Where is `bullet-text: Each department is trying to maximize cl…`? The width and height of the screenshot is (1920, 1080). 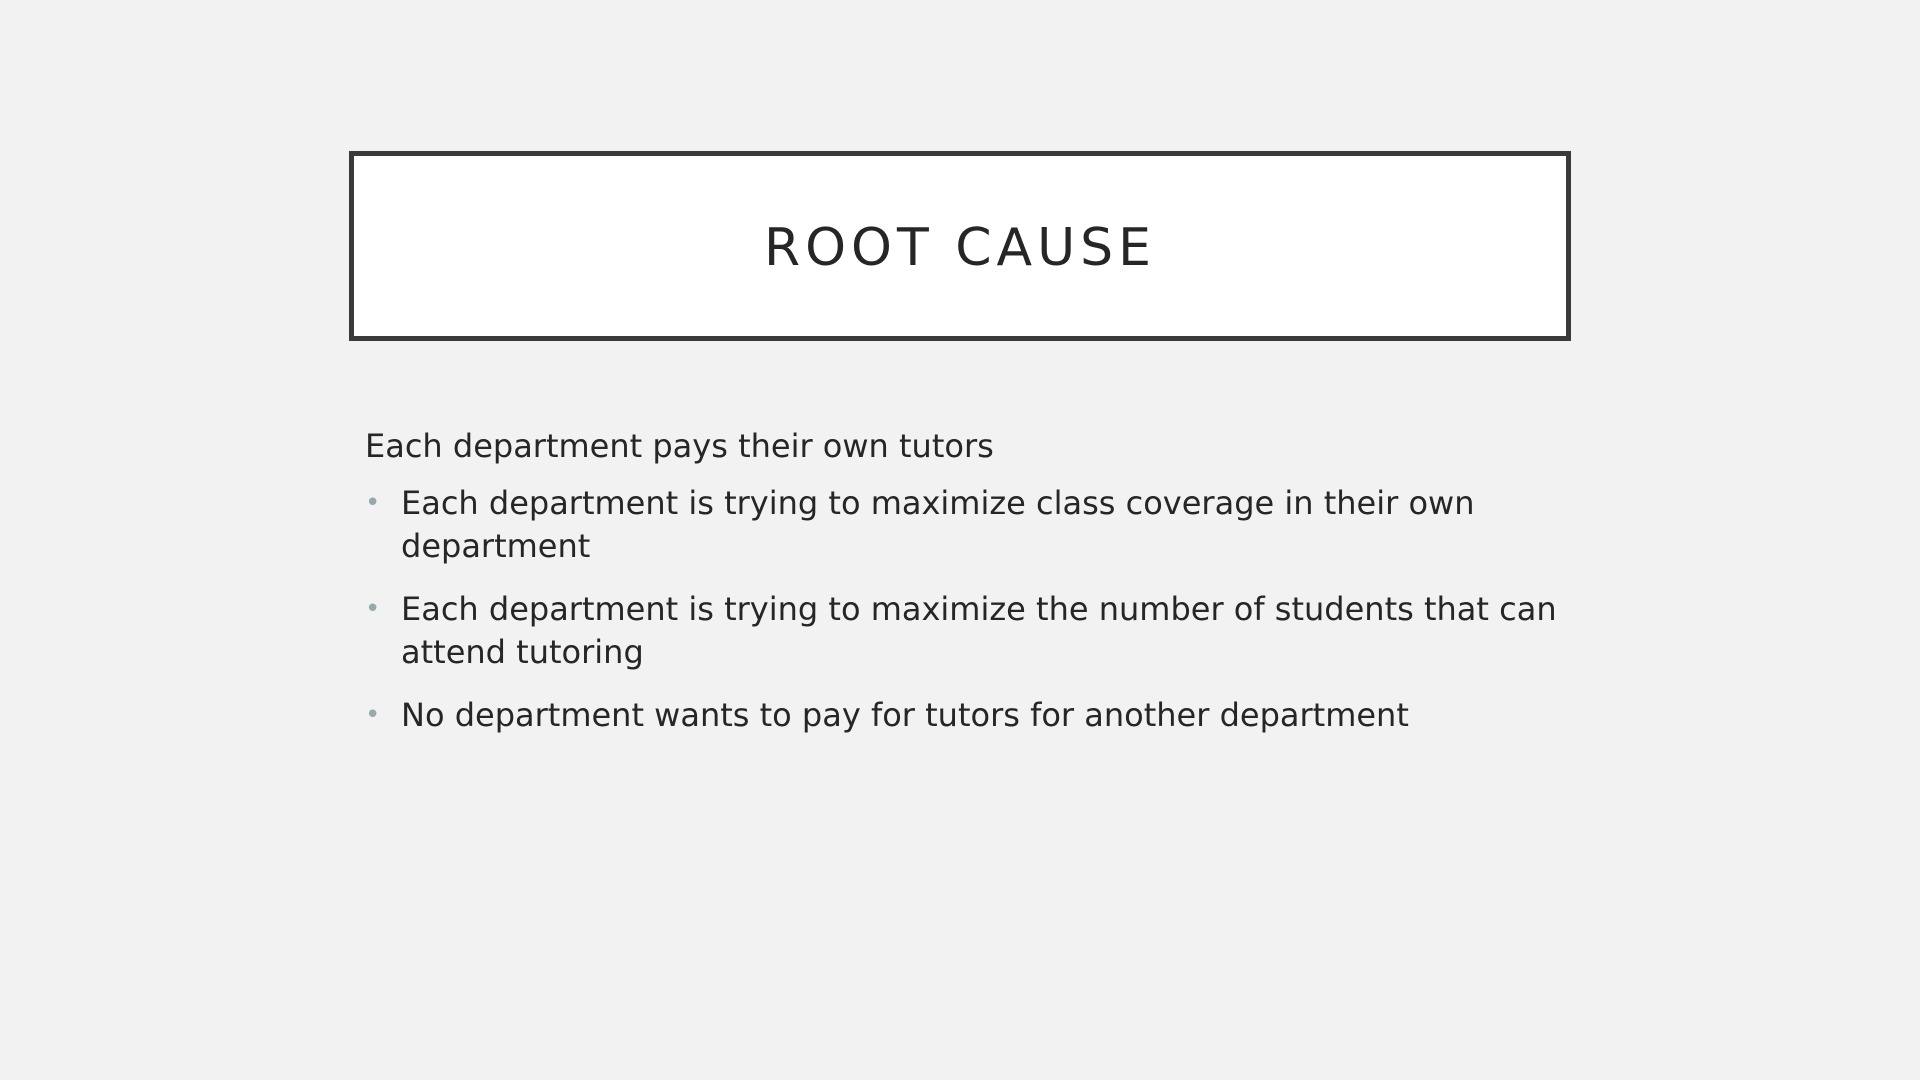 bullet-text: Each department is trying to maximize cl… is located at coordinates (938, 524).